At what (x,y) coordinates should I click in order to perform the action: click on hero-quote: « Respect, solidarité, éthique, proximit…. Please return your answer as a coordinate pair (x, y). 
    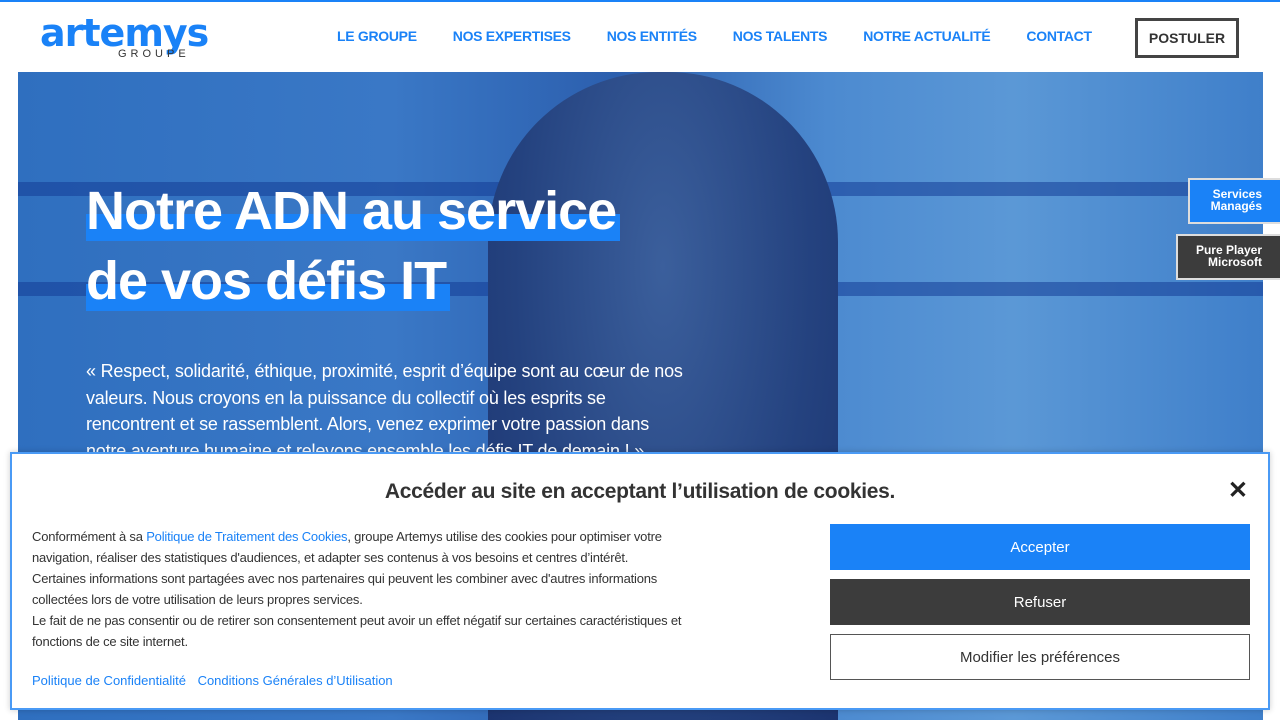
    Looking at the image, I should click on (384, 411).